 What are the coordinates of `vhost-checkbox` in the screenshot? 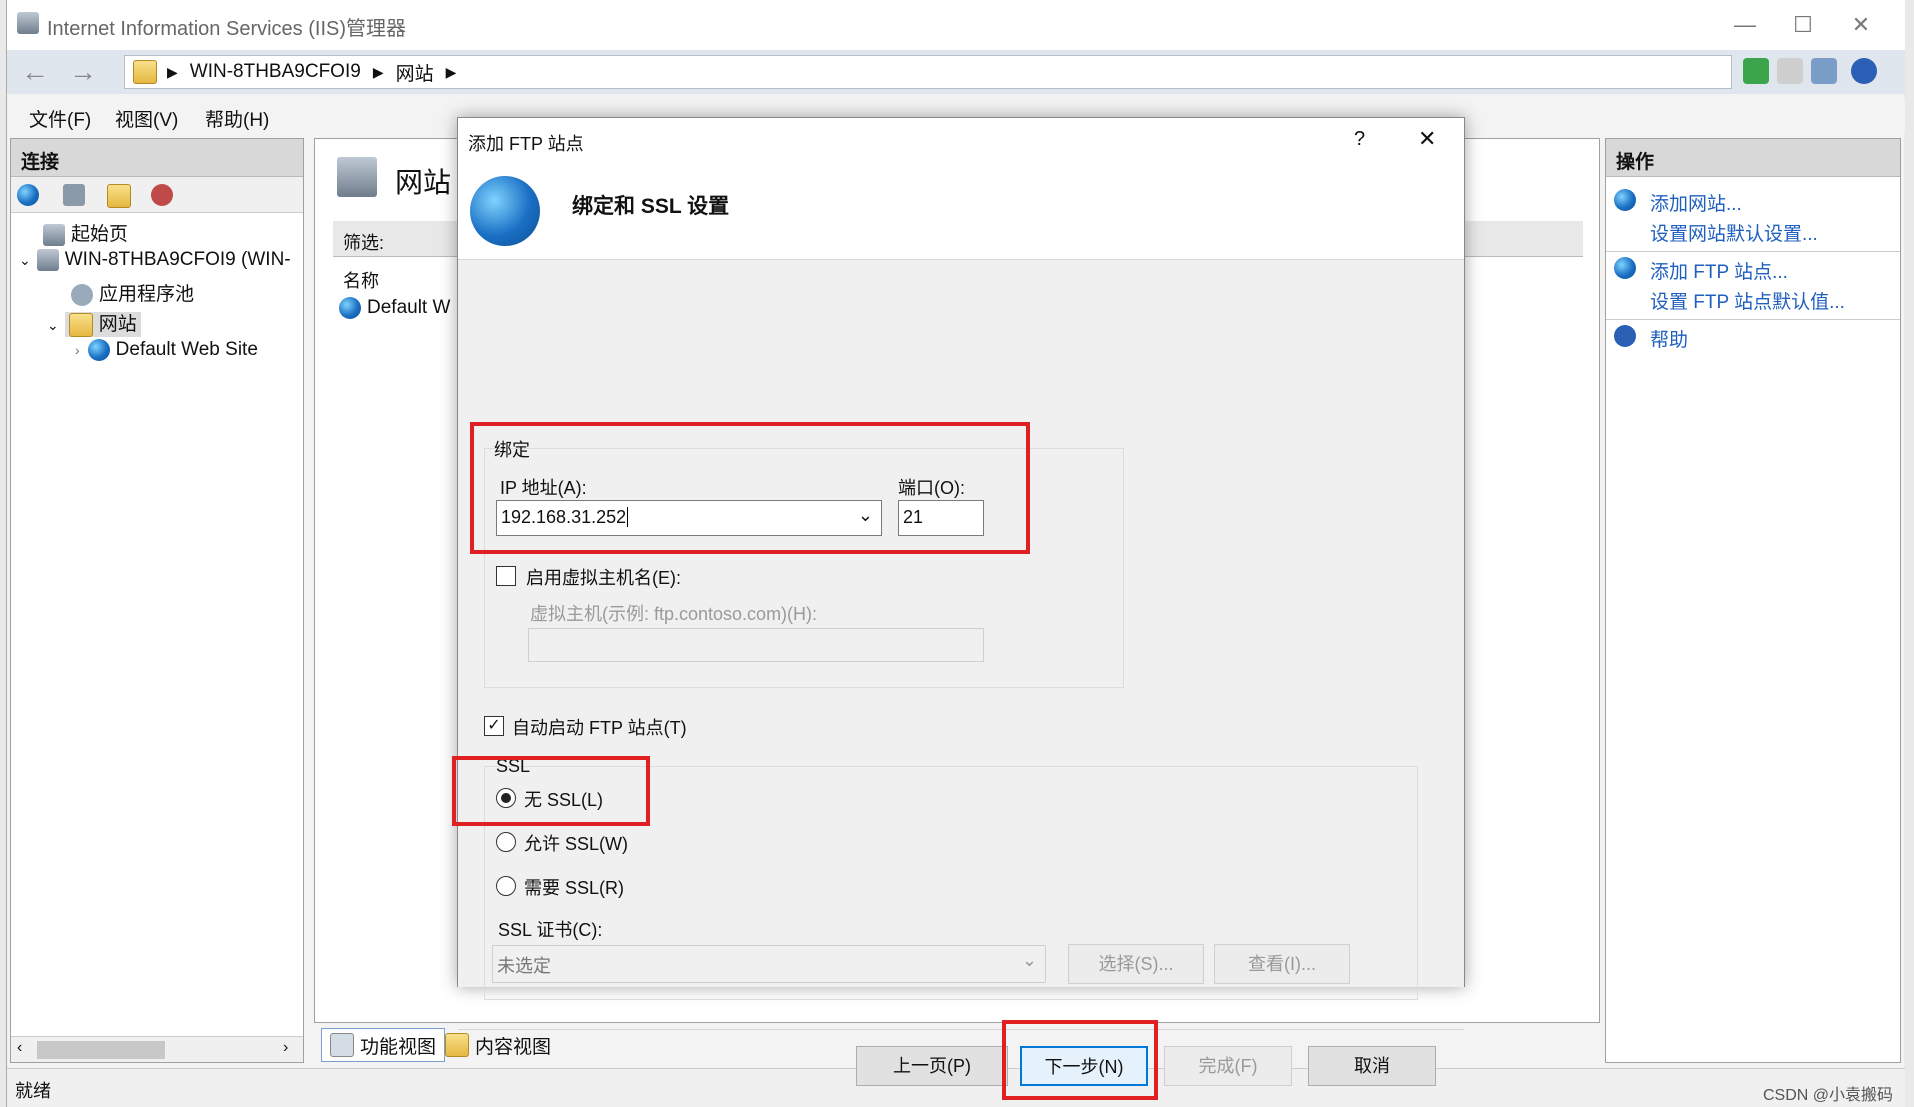 It's located at (506, 576).